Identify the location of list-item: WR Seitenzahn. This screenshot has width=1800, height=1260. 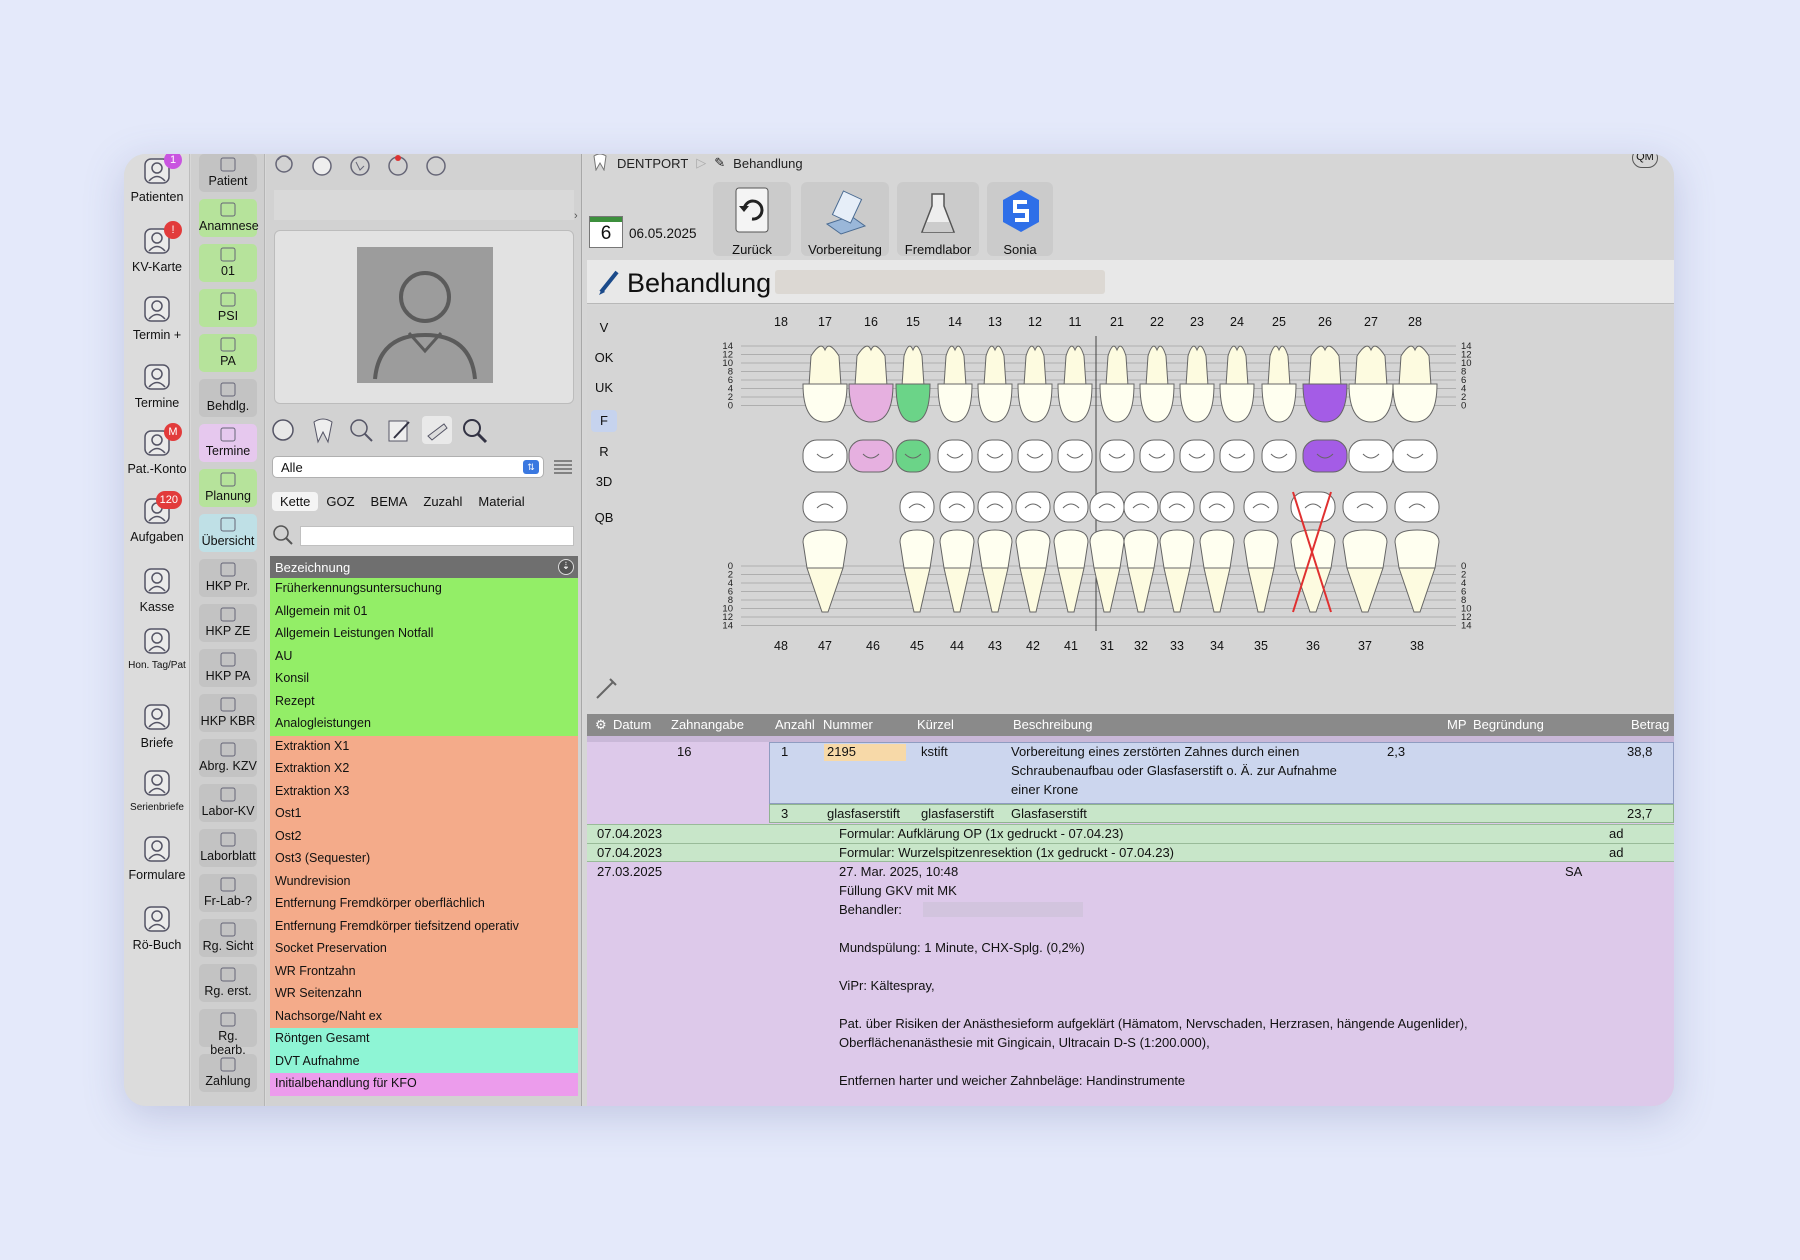
(424, 994).